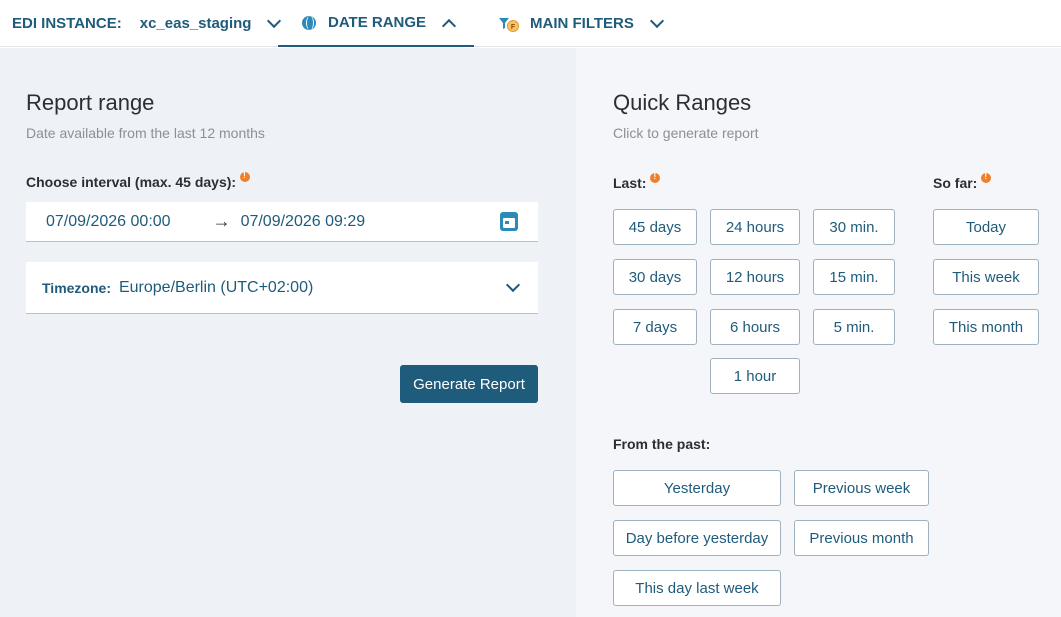 The height and width of the screenshot is (617, 1061). What do you see at coordinates (216, 287) in the screenshot?
I see `timezone-value: Europe/Berlin (UTC+02:00)` at bounding box center [216, 287].